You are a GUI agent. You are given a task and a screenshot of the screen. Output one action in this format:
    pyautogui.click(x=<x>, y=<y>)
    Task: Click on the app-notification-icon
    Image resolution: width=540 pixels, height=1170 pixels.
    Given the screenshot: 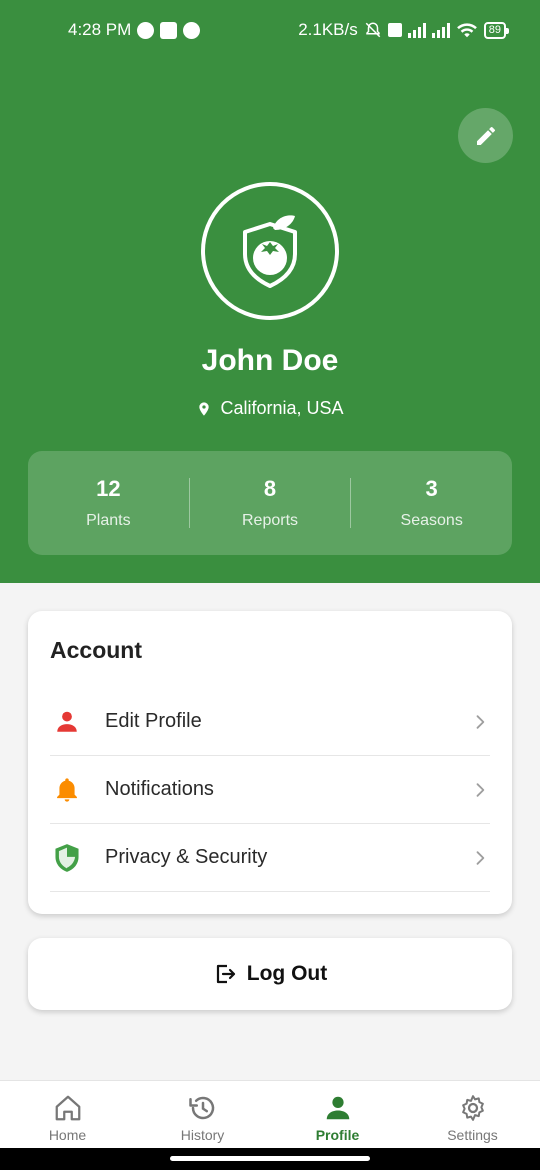 What is the action you would take?
    pyautogui.click(x=169, y=30)
    